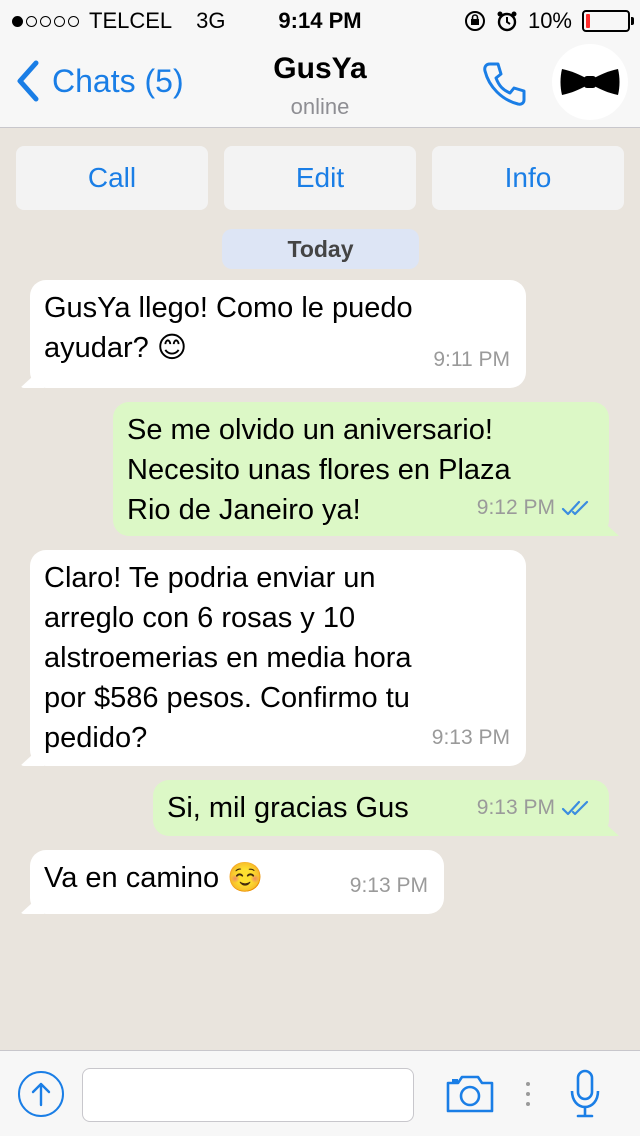 Image resolution: width=640 pixels, height=1136 pixels. Describe the element at coordinates (474, 21) in the screenshot. I see `orientation-lock-icon` at that location.